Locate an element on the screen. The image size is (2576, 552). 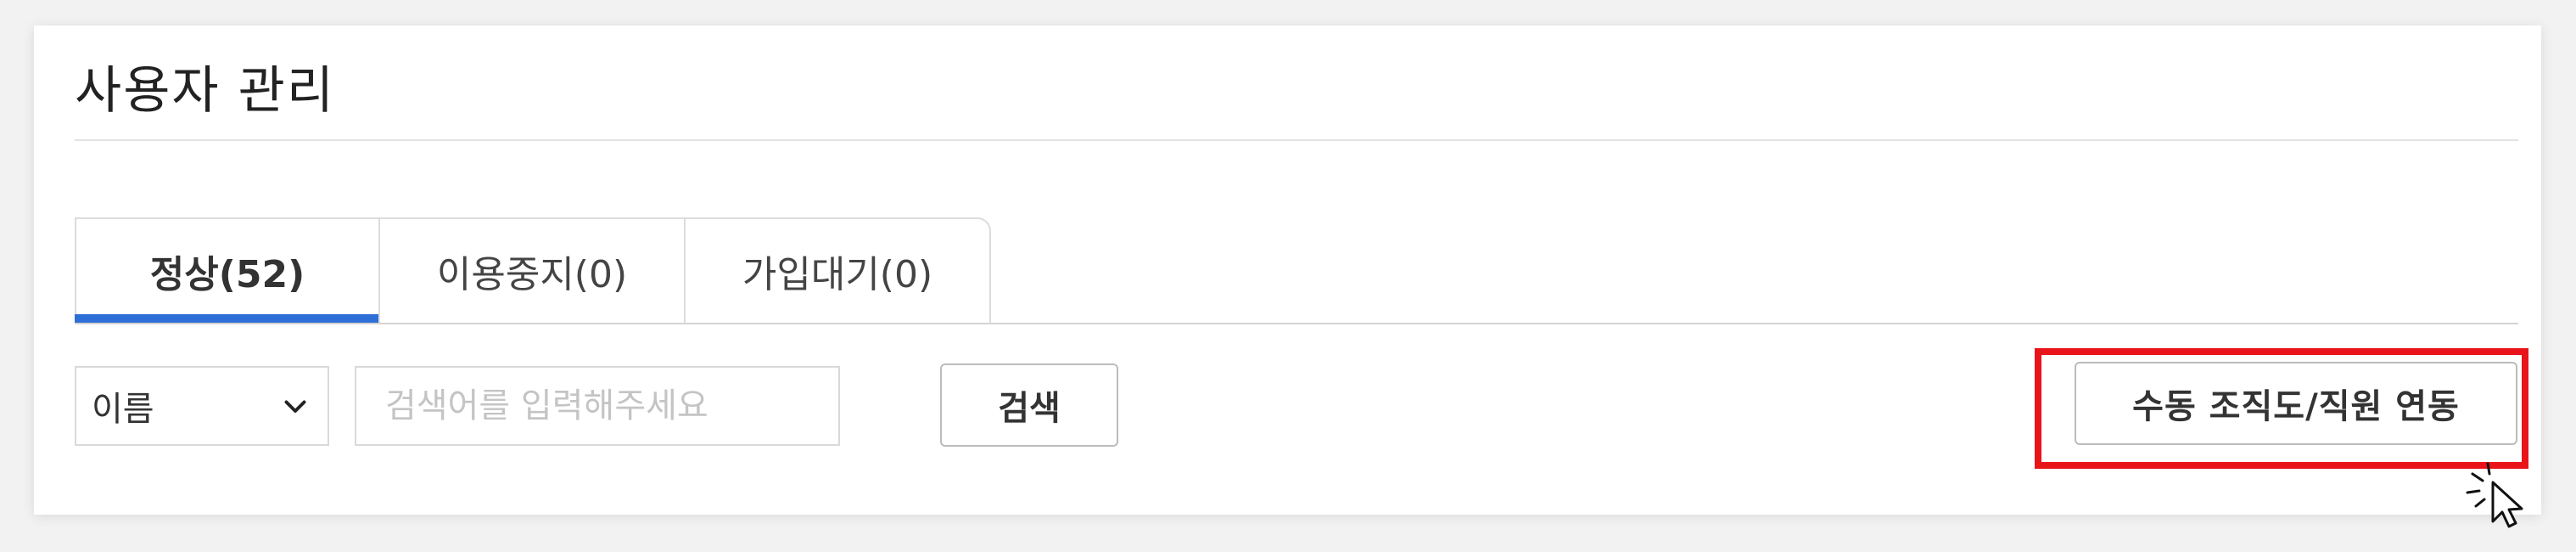
search-field-select-value: 이름 is located at coordinates (123, 409).